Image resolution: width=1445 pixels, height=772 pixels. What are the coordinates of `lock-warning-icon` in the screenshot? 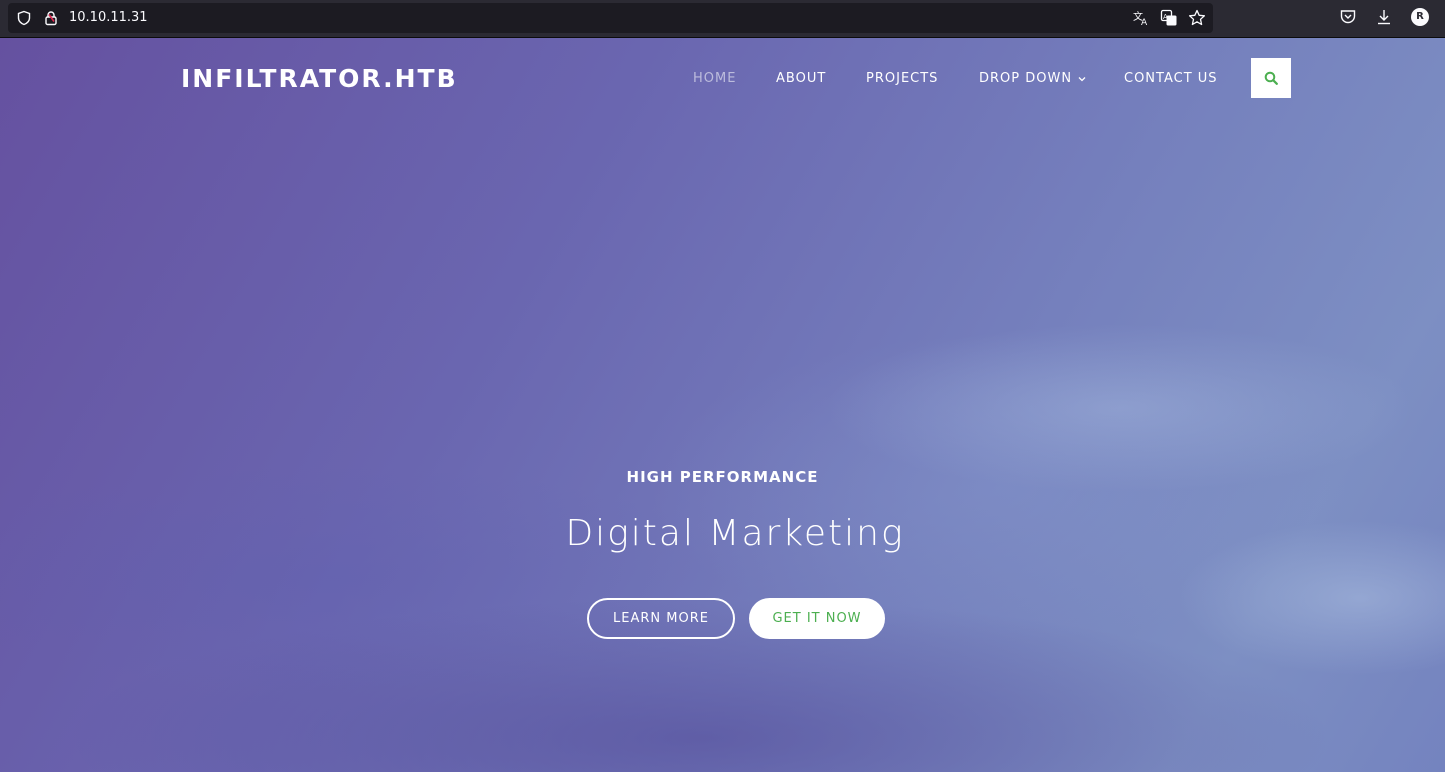 It's located at (51, 18).